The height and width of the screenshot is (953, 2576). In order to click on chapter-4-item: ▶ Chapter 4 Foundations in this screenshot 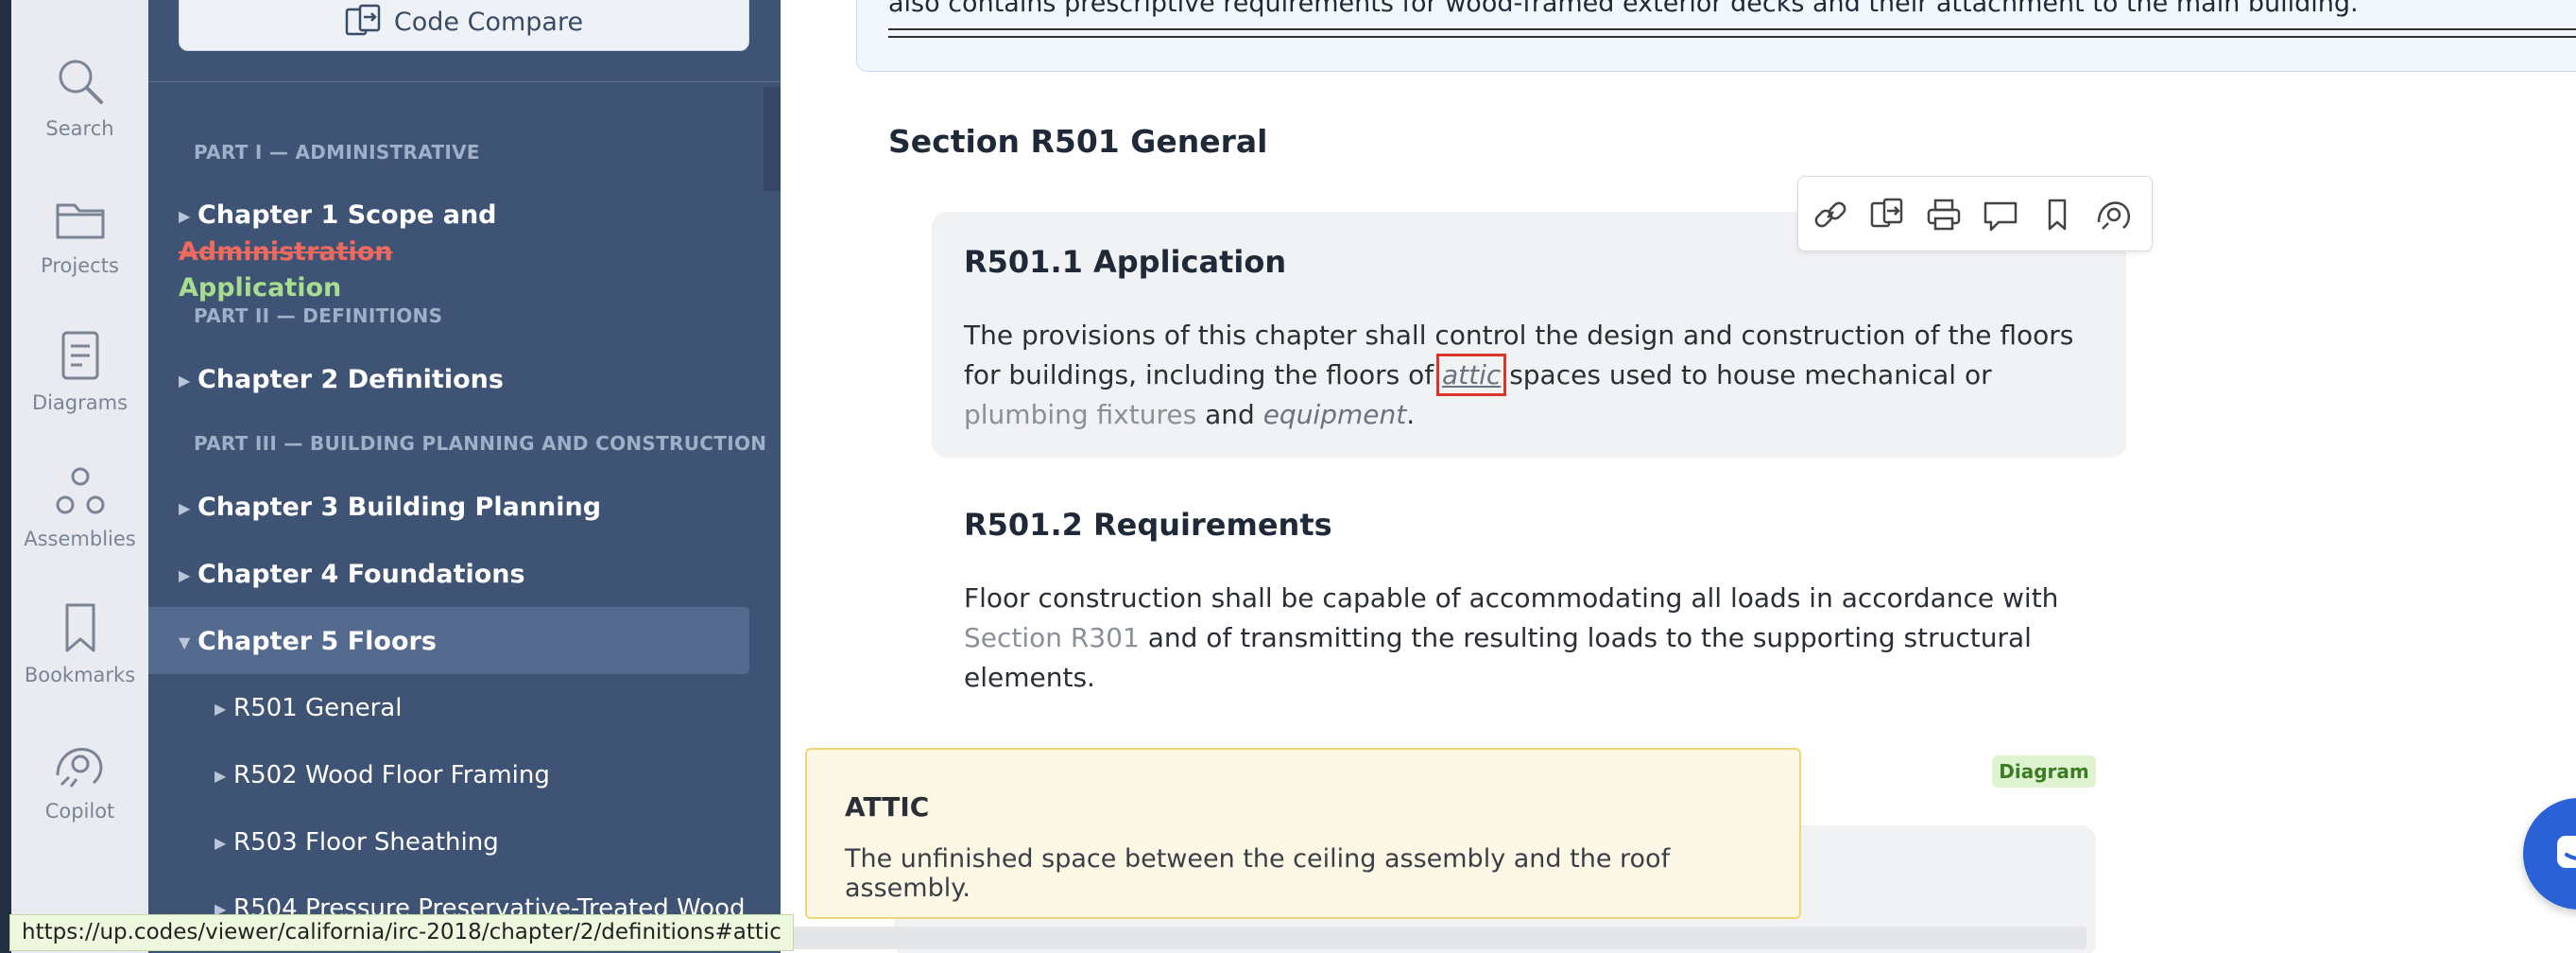, I will do `click(352, 574)`.